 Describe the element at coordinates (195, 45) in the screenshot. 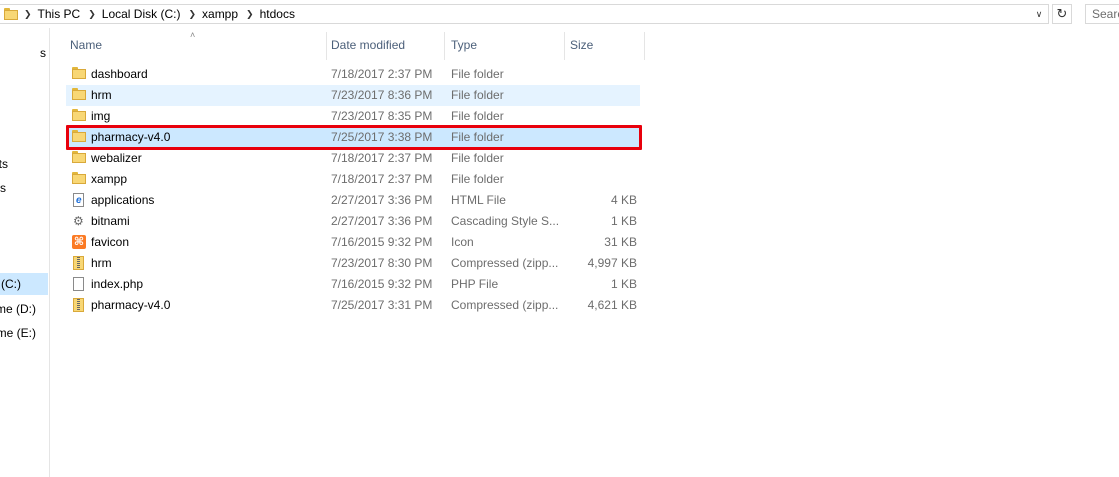

I see `column-header-name: Name` at that location.